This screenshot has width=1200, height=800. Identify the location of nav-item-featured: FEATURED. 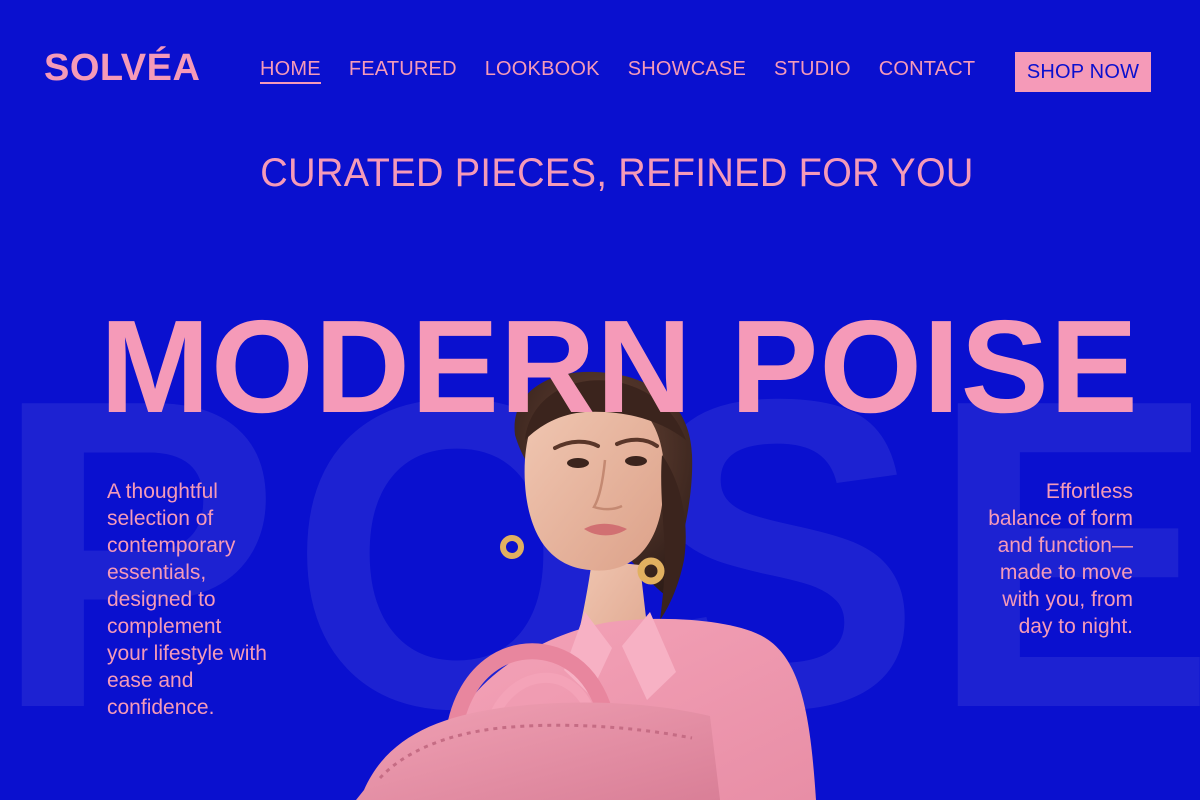
(403, 71).